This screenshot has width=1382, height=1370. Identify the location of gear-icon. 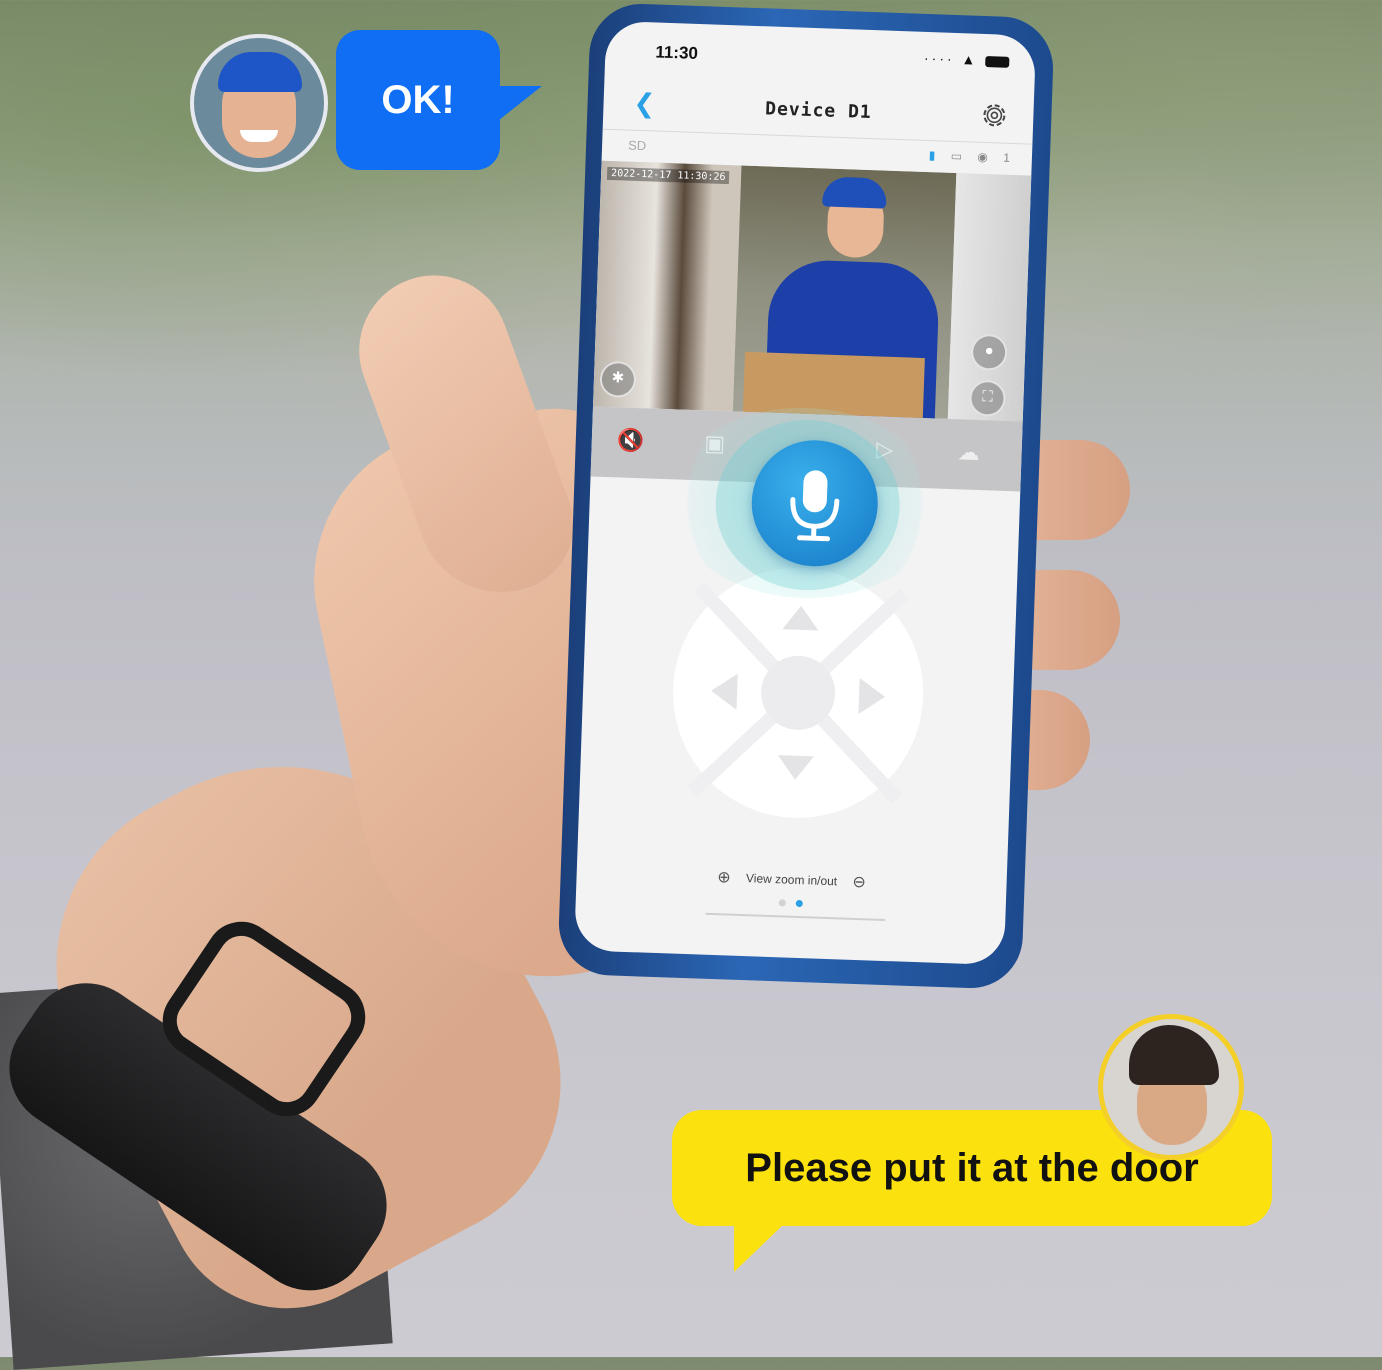
(994, 115).